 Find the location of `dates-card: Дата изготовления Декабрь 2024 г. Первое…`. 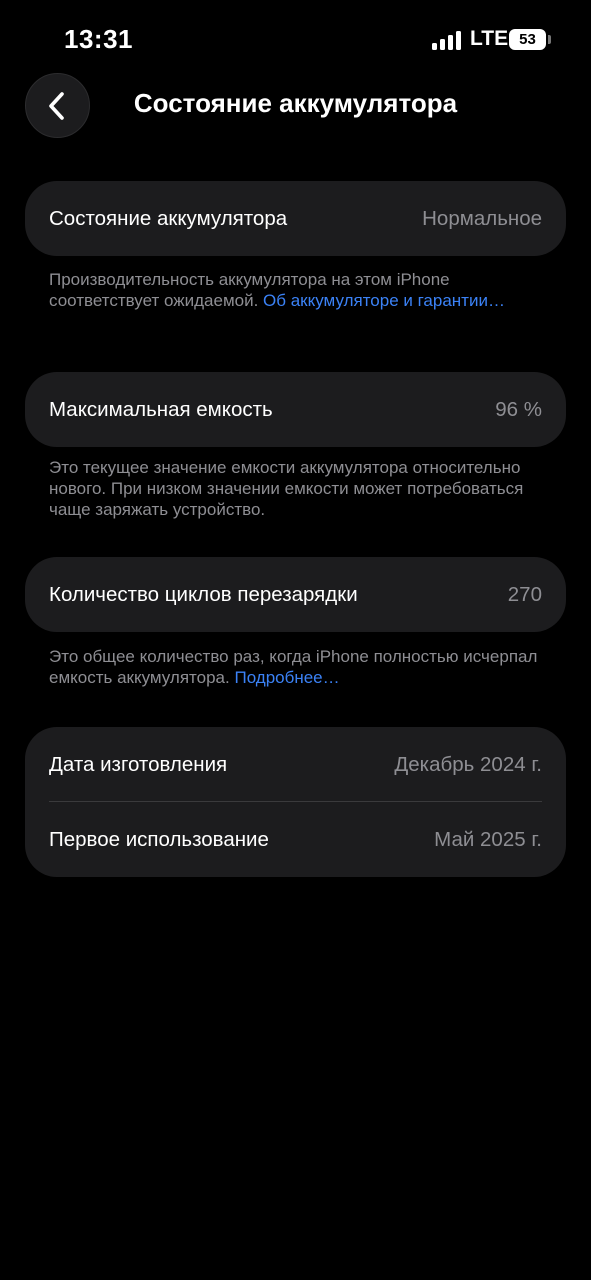

dates-card: Дата изготовления Декабрь 2024 г. Первое… is located at coordinates (295, 802).